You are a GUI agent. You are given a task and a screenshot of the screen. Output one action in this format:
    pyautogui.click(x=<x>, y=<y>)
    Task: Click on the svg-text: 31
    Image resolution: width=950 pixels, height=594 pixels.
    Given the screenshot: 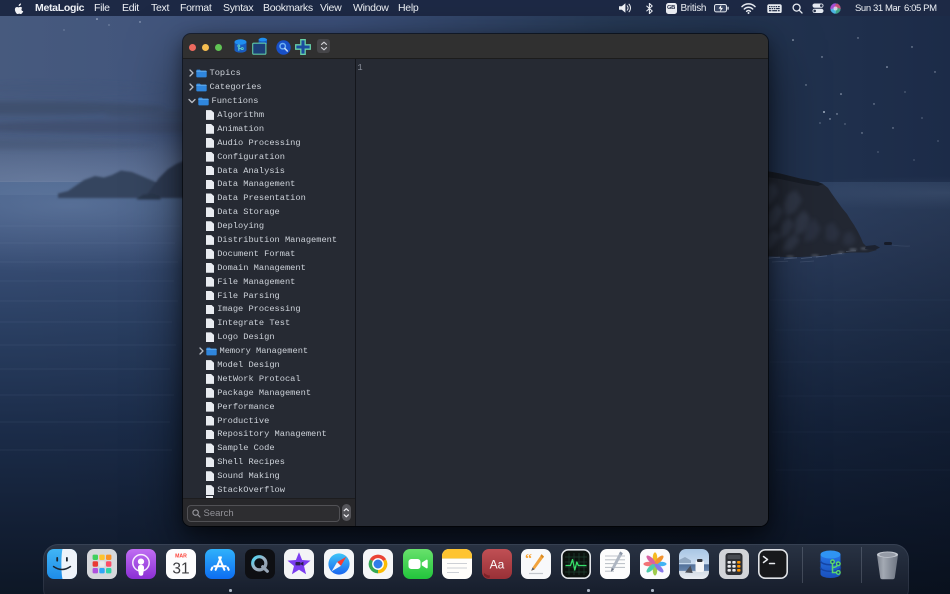 What is the action you would take?
    pyautogui.click(x=180, y=569)
    